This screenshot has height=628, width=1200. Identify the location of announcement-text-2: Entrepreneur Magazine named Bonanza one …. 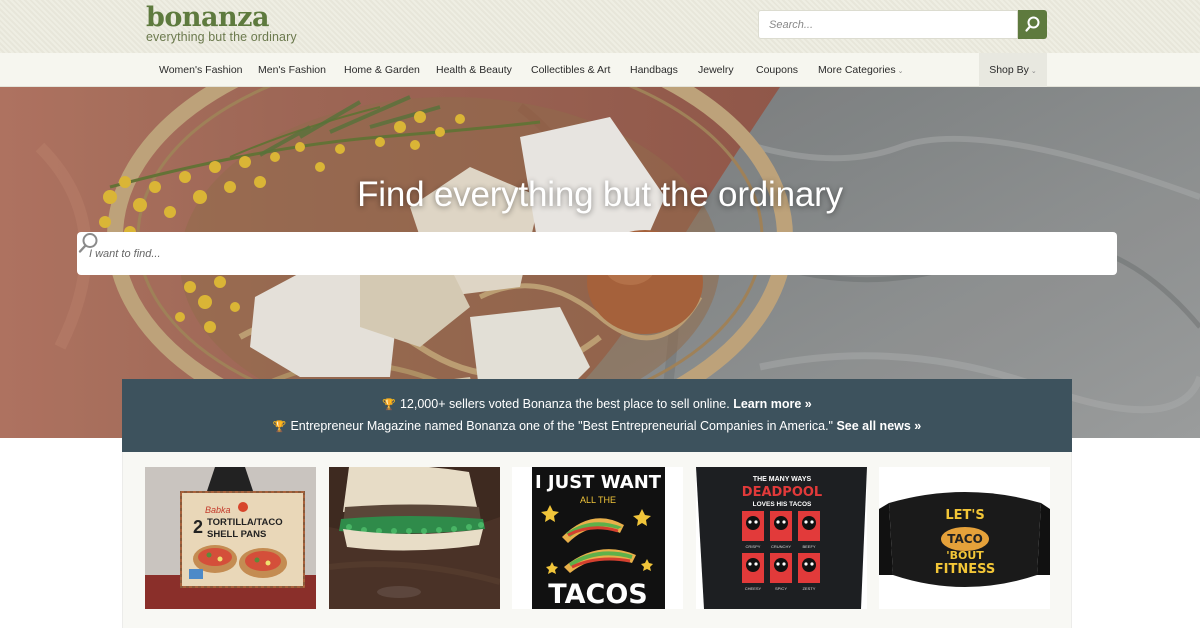
(561, 426).